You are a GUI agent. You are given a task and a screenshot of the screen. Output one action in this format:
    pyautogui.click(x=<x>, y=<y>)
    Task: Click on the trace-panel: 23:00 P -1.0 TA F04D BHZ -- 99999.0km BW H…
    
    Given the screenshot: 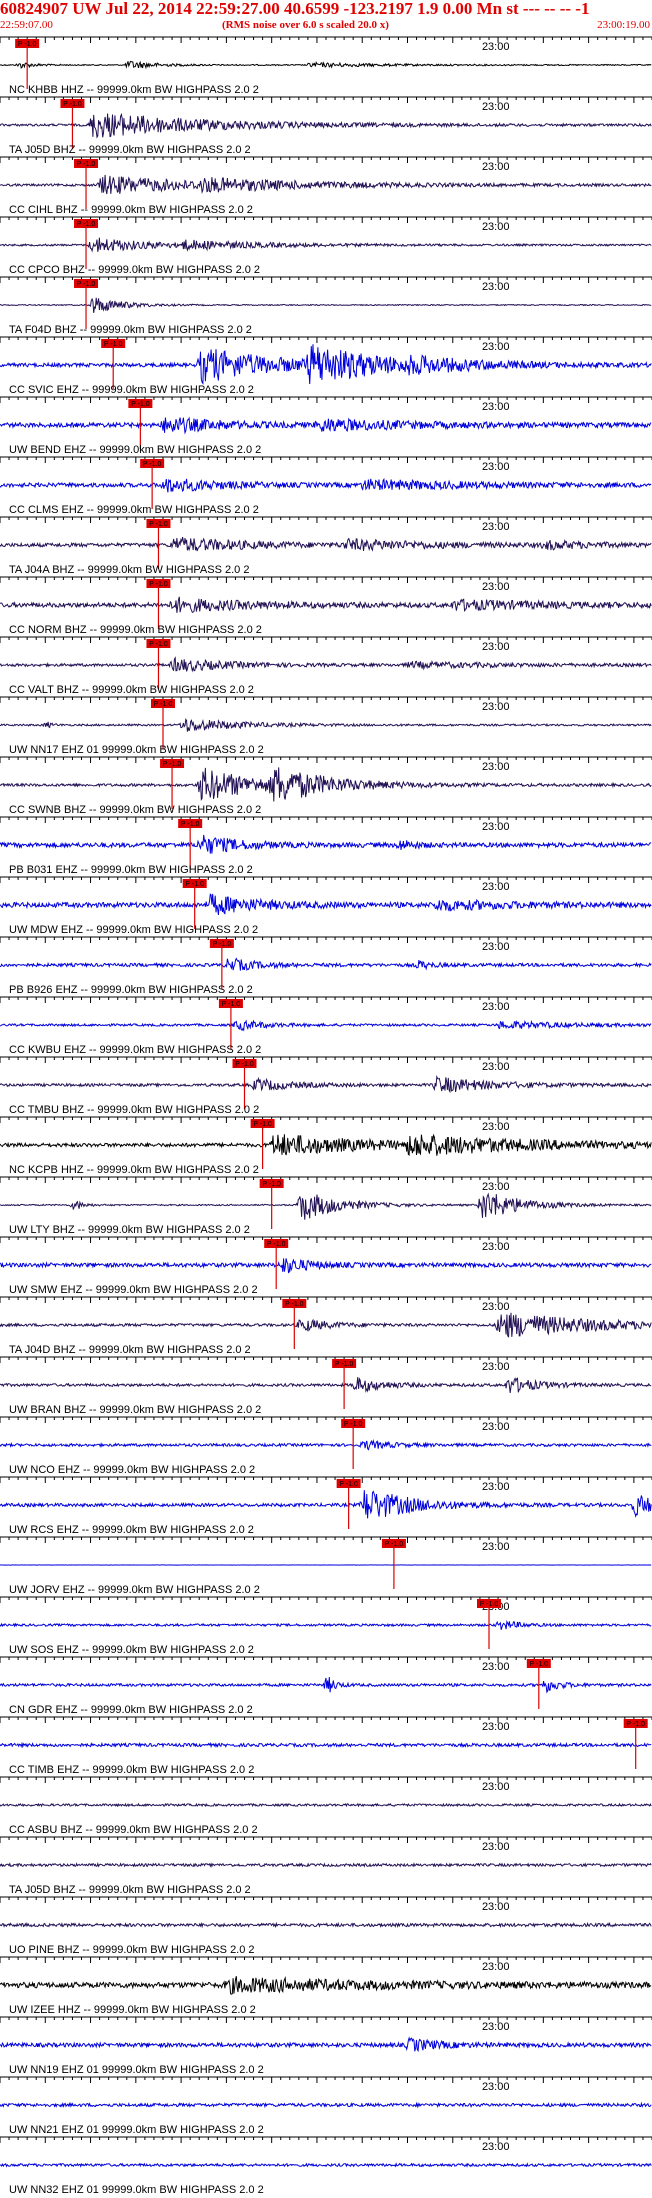 What is the action you would take?
    pyautogui.click(x=326, y=306)
    